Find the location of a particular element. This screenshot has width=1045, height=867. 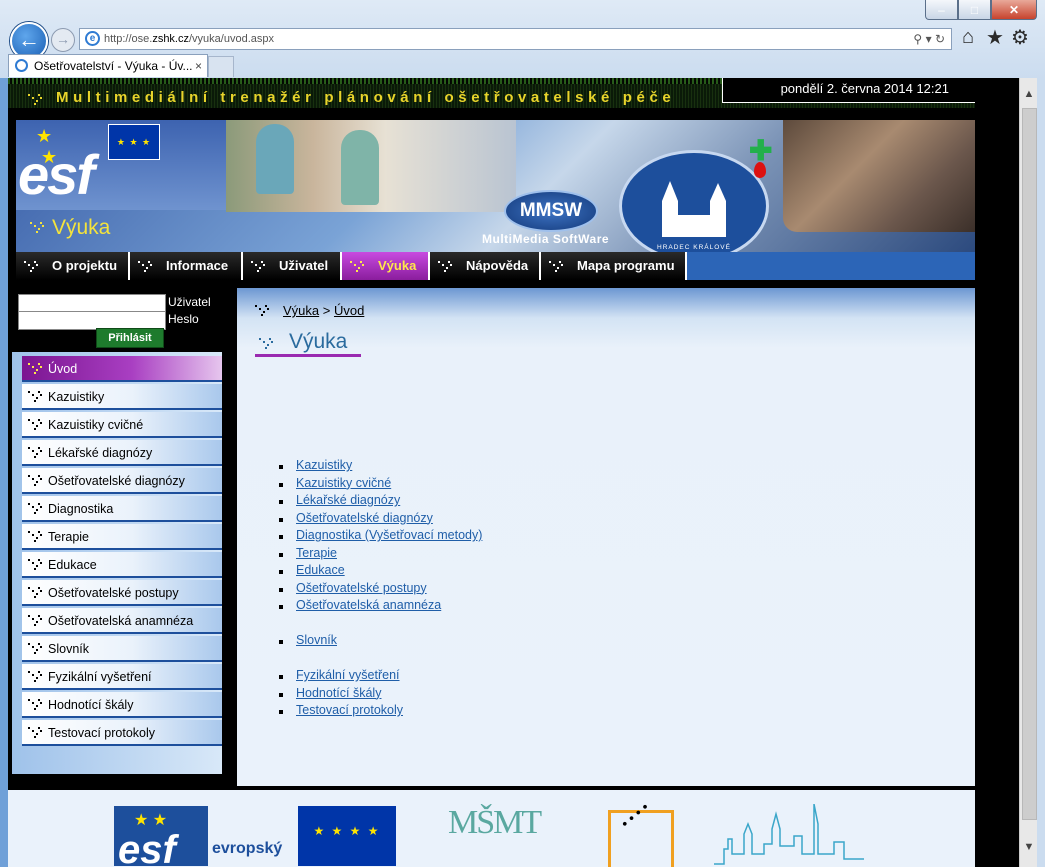

sidebar-item-lekarske-diagnozy: Lékařské diagnózy is located at coordinates (122, 453).